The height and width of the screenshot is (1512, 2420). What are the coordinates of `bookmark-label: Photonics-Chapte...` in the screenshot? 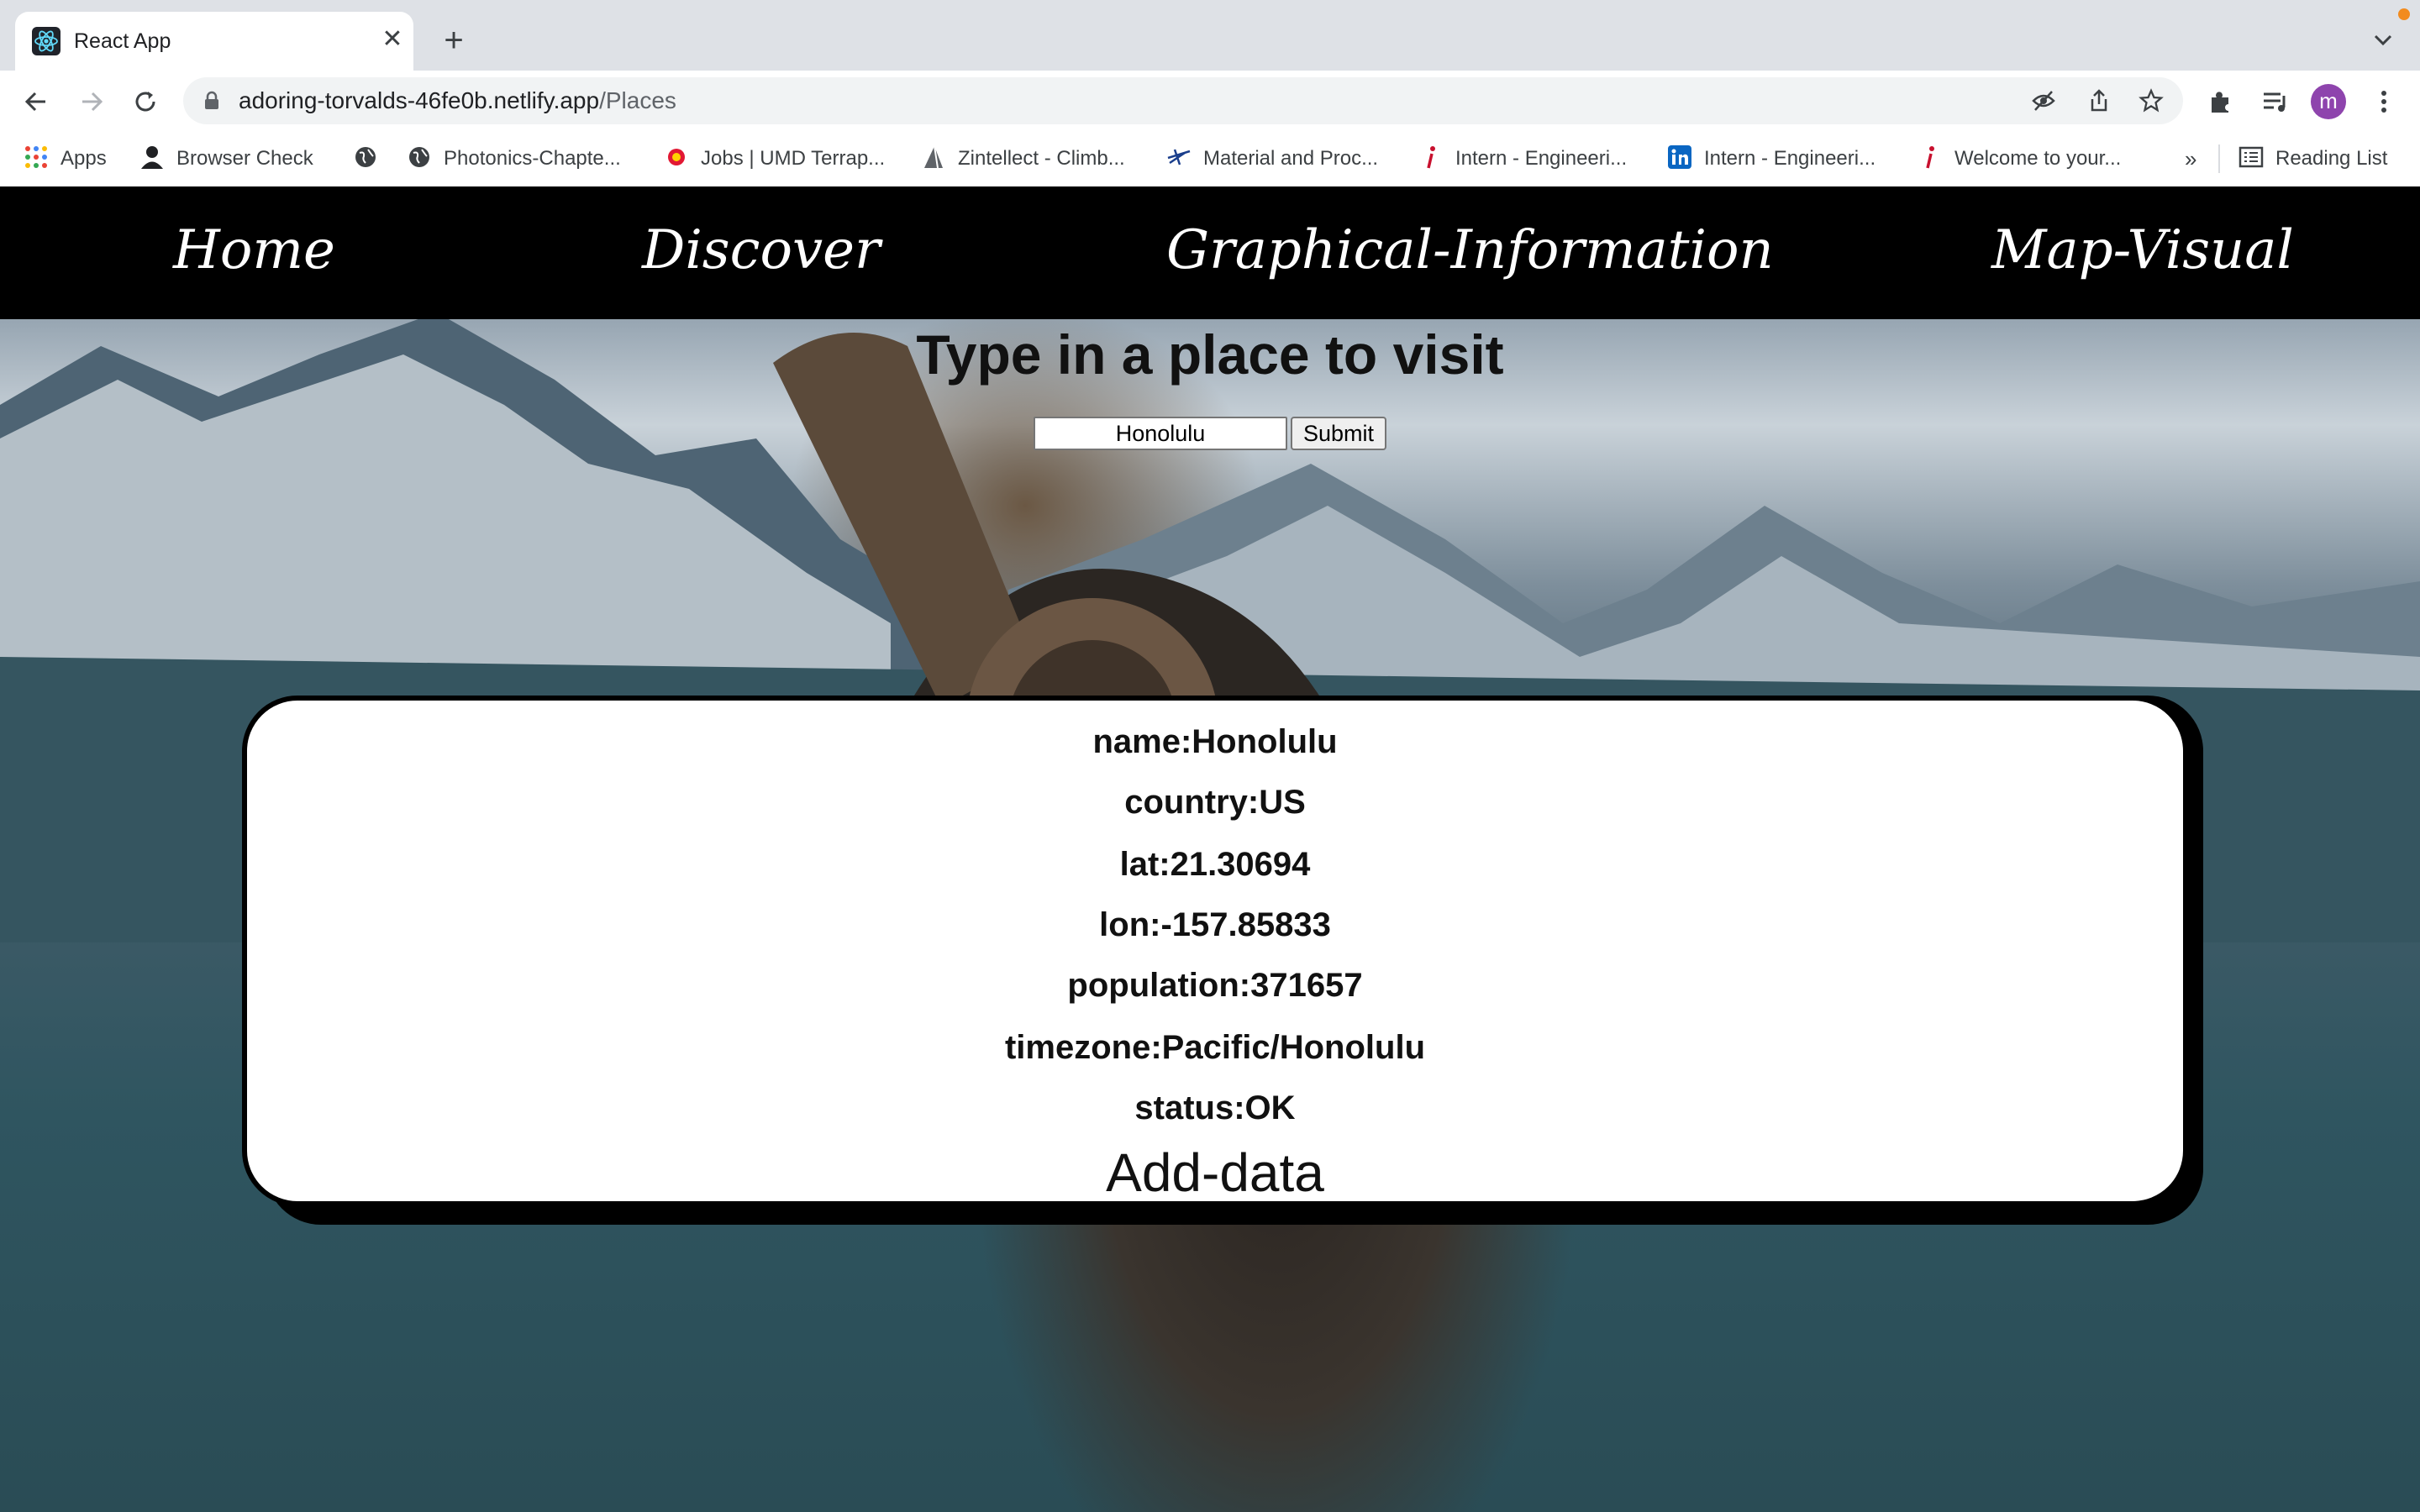 It's located at (532, 158).